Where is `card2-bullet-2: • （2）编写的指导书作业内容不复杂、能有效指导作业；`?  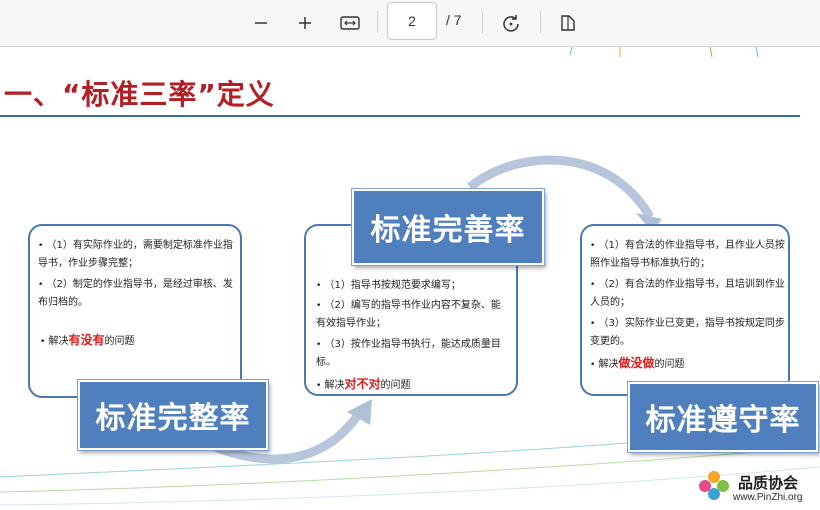
card2-bullet-2: • （2）编写的指导书作业内容不复杂、能有效指导作业； is located at coordinates (408, 314).